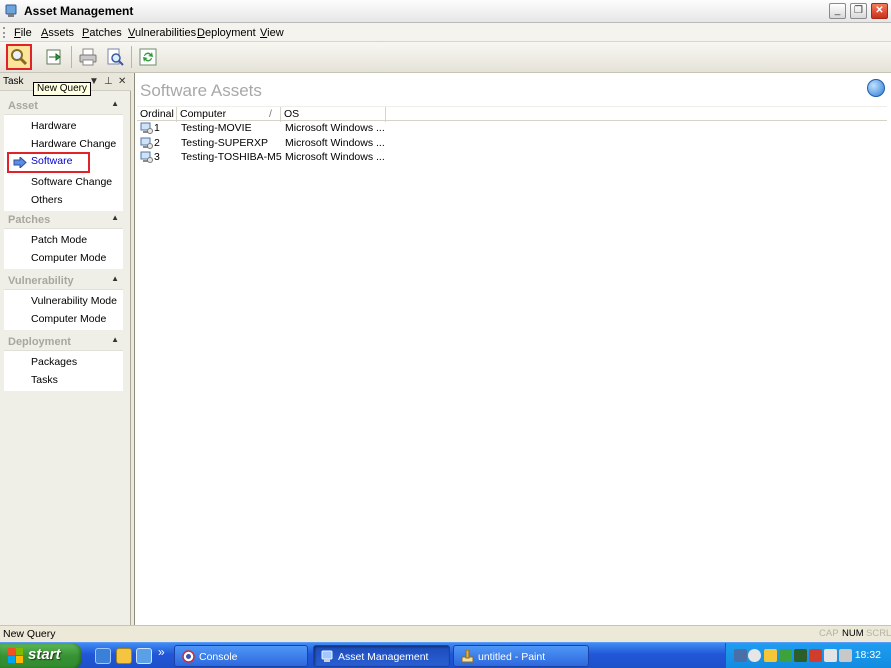 The height and width of the screenshot is (668, 891). I want to click on column-header-computer: Computer /, so click(229, 114).